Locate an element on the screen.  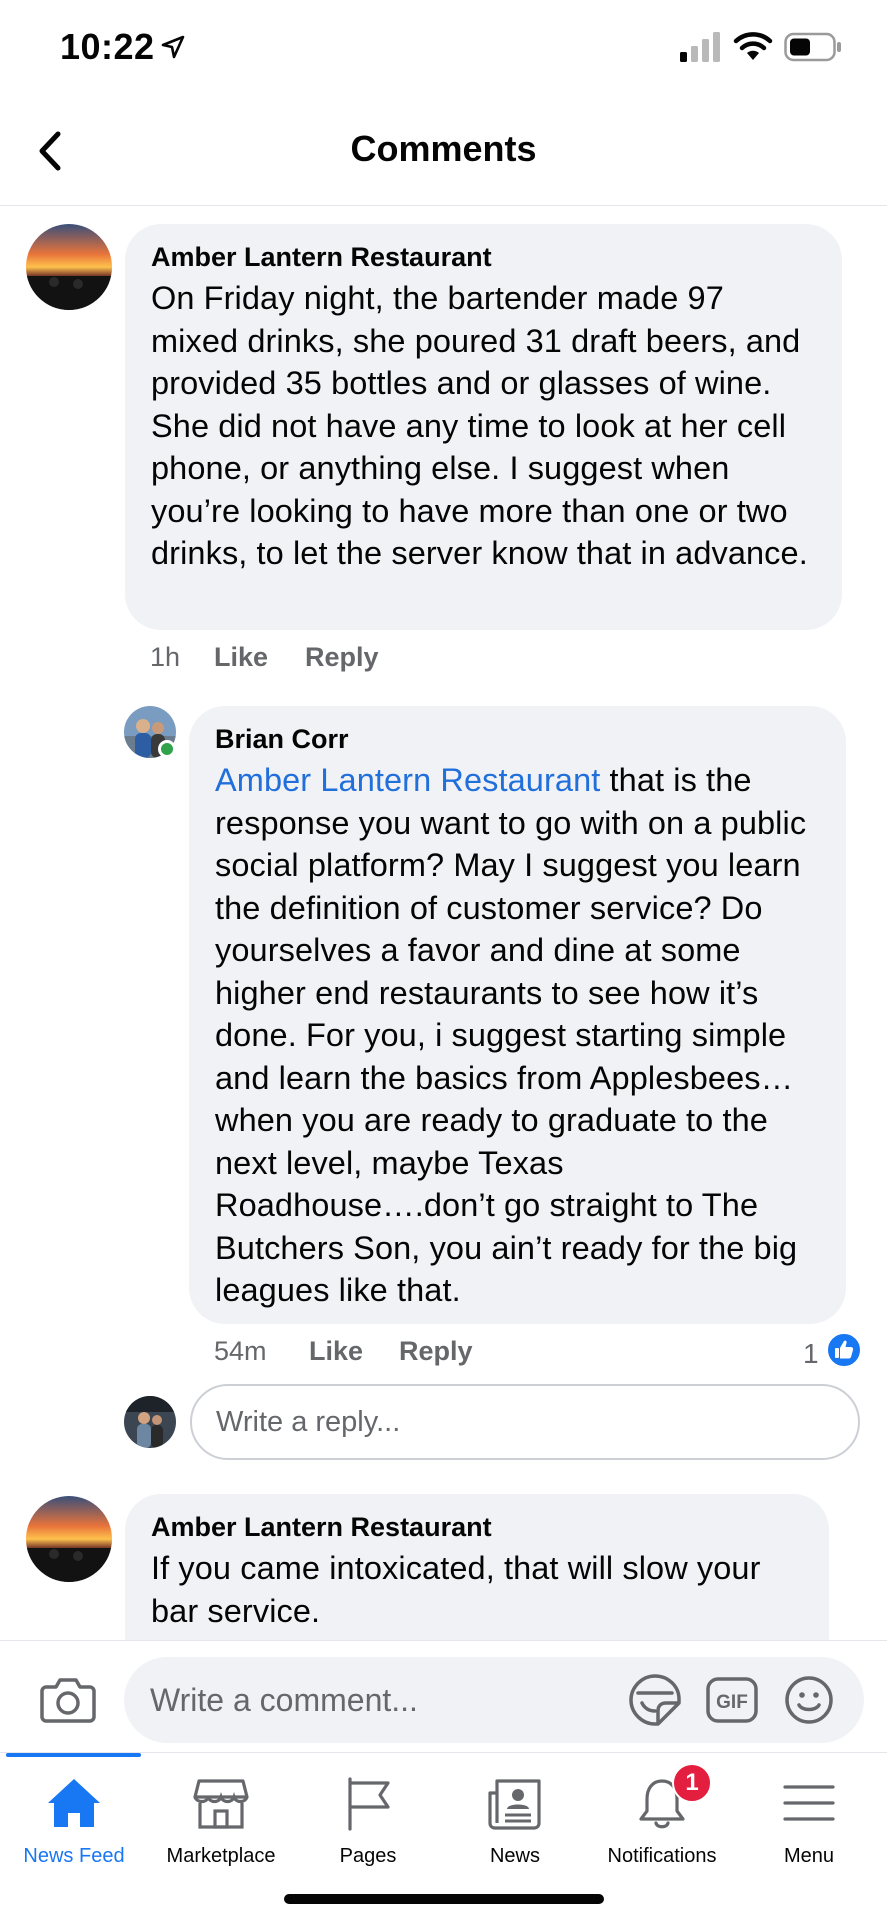
location-arrow-icon is located at coordinates (173, 47).